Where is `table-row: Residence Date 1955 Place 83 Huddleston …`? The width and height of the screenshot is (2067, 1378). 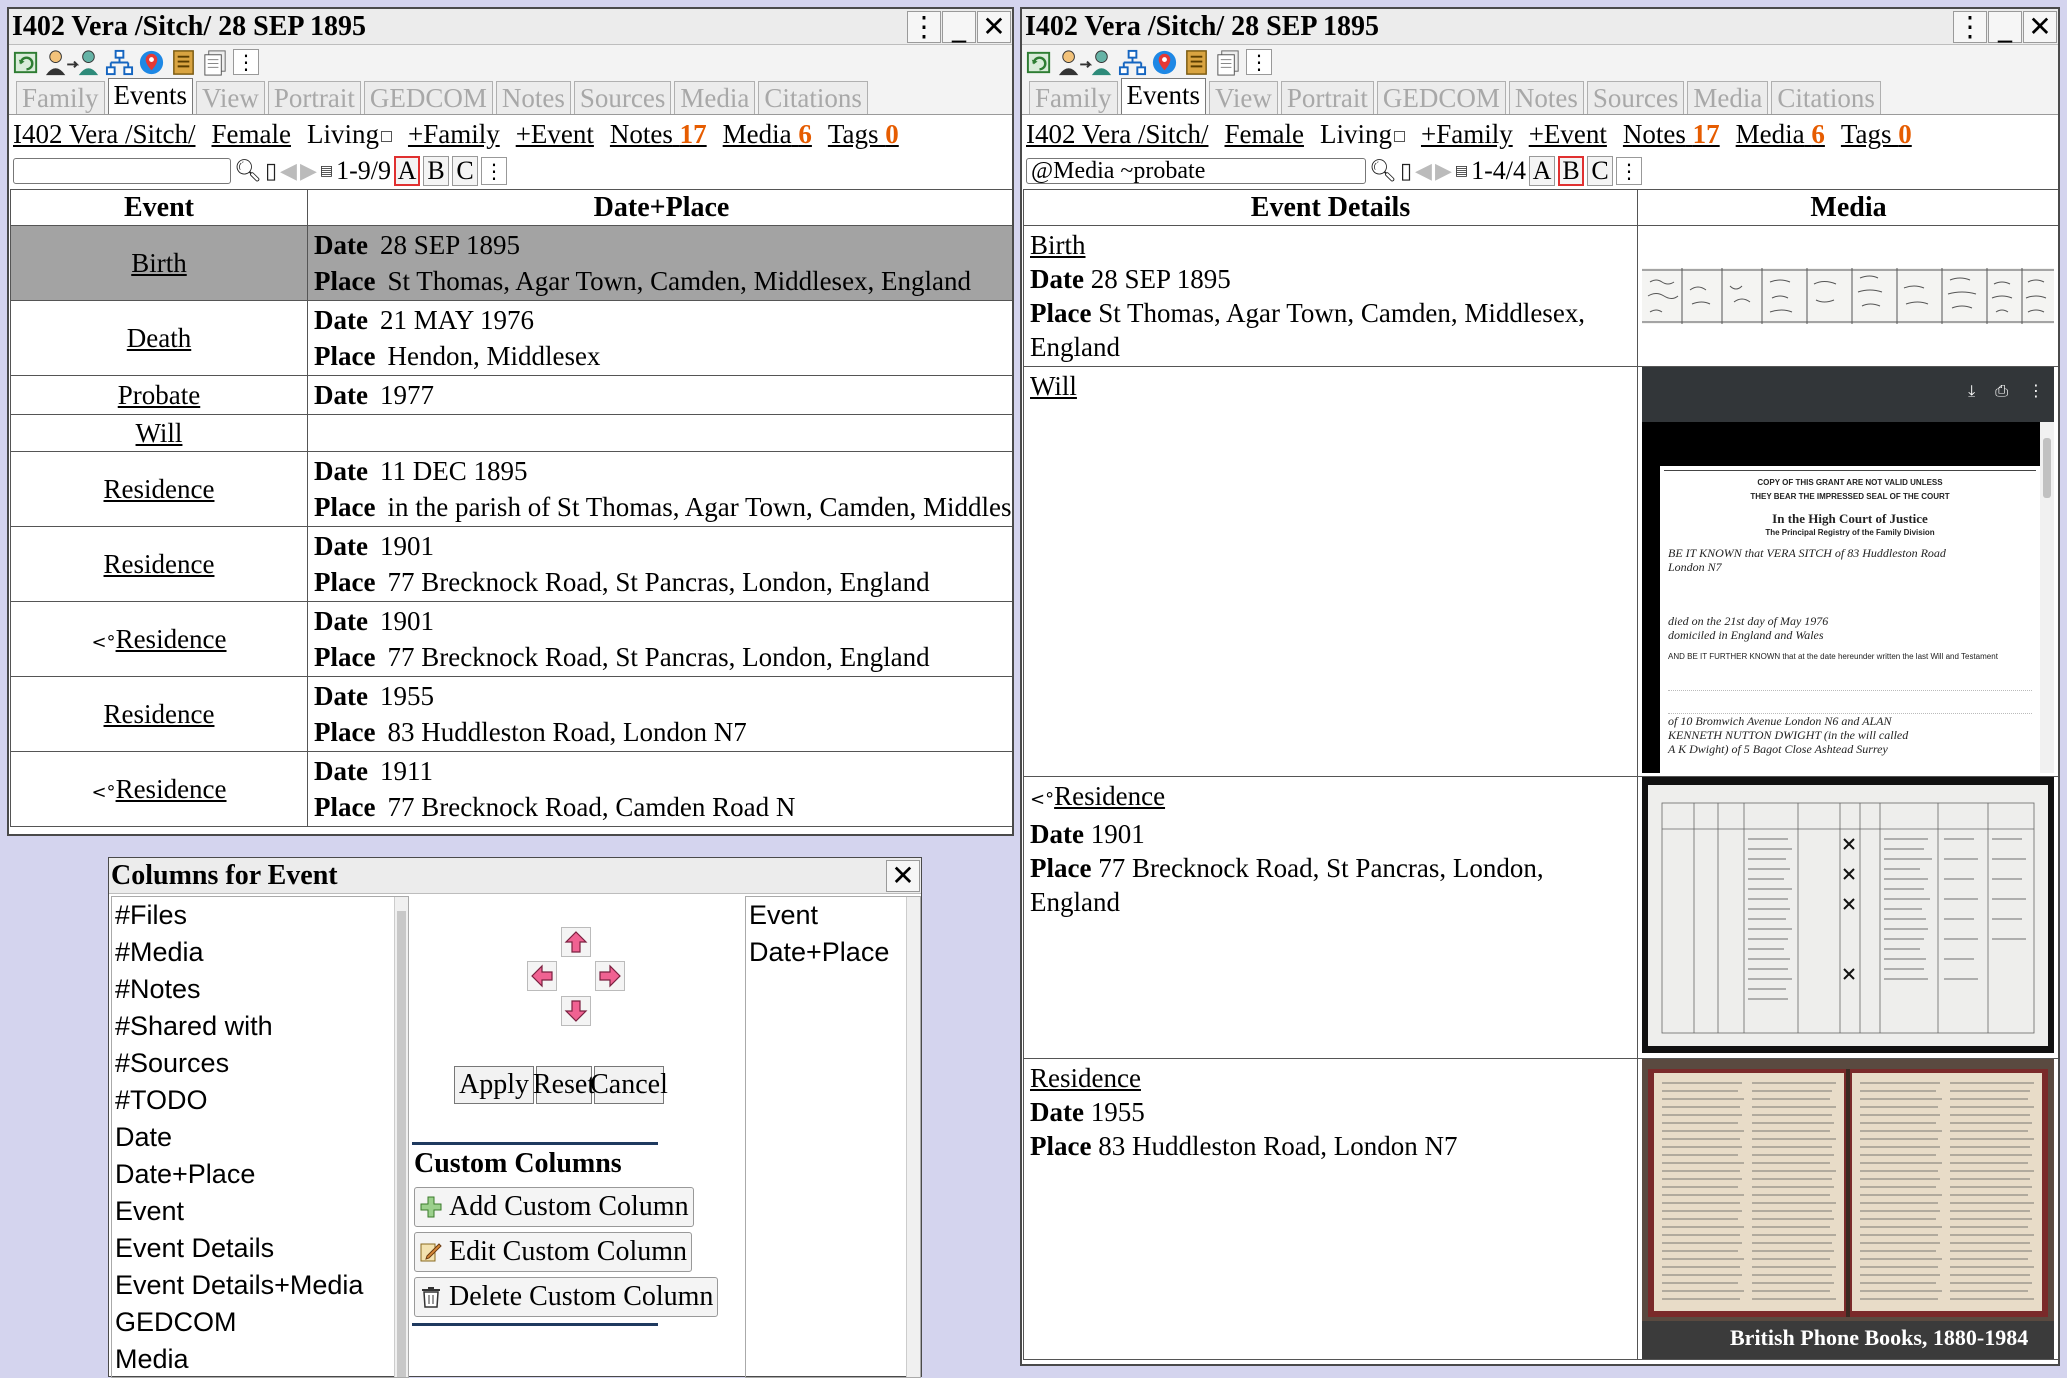 table-row: Residence Date 1955 Place 83 Huddleston … is located at coordinates (1540, 1209).